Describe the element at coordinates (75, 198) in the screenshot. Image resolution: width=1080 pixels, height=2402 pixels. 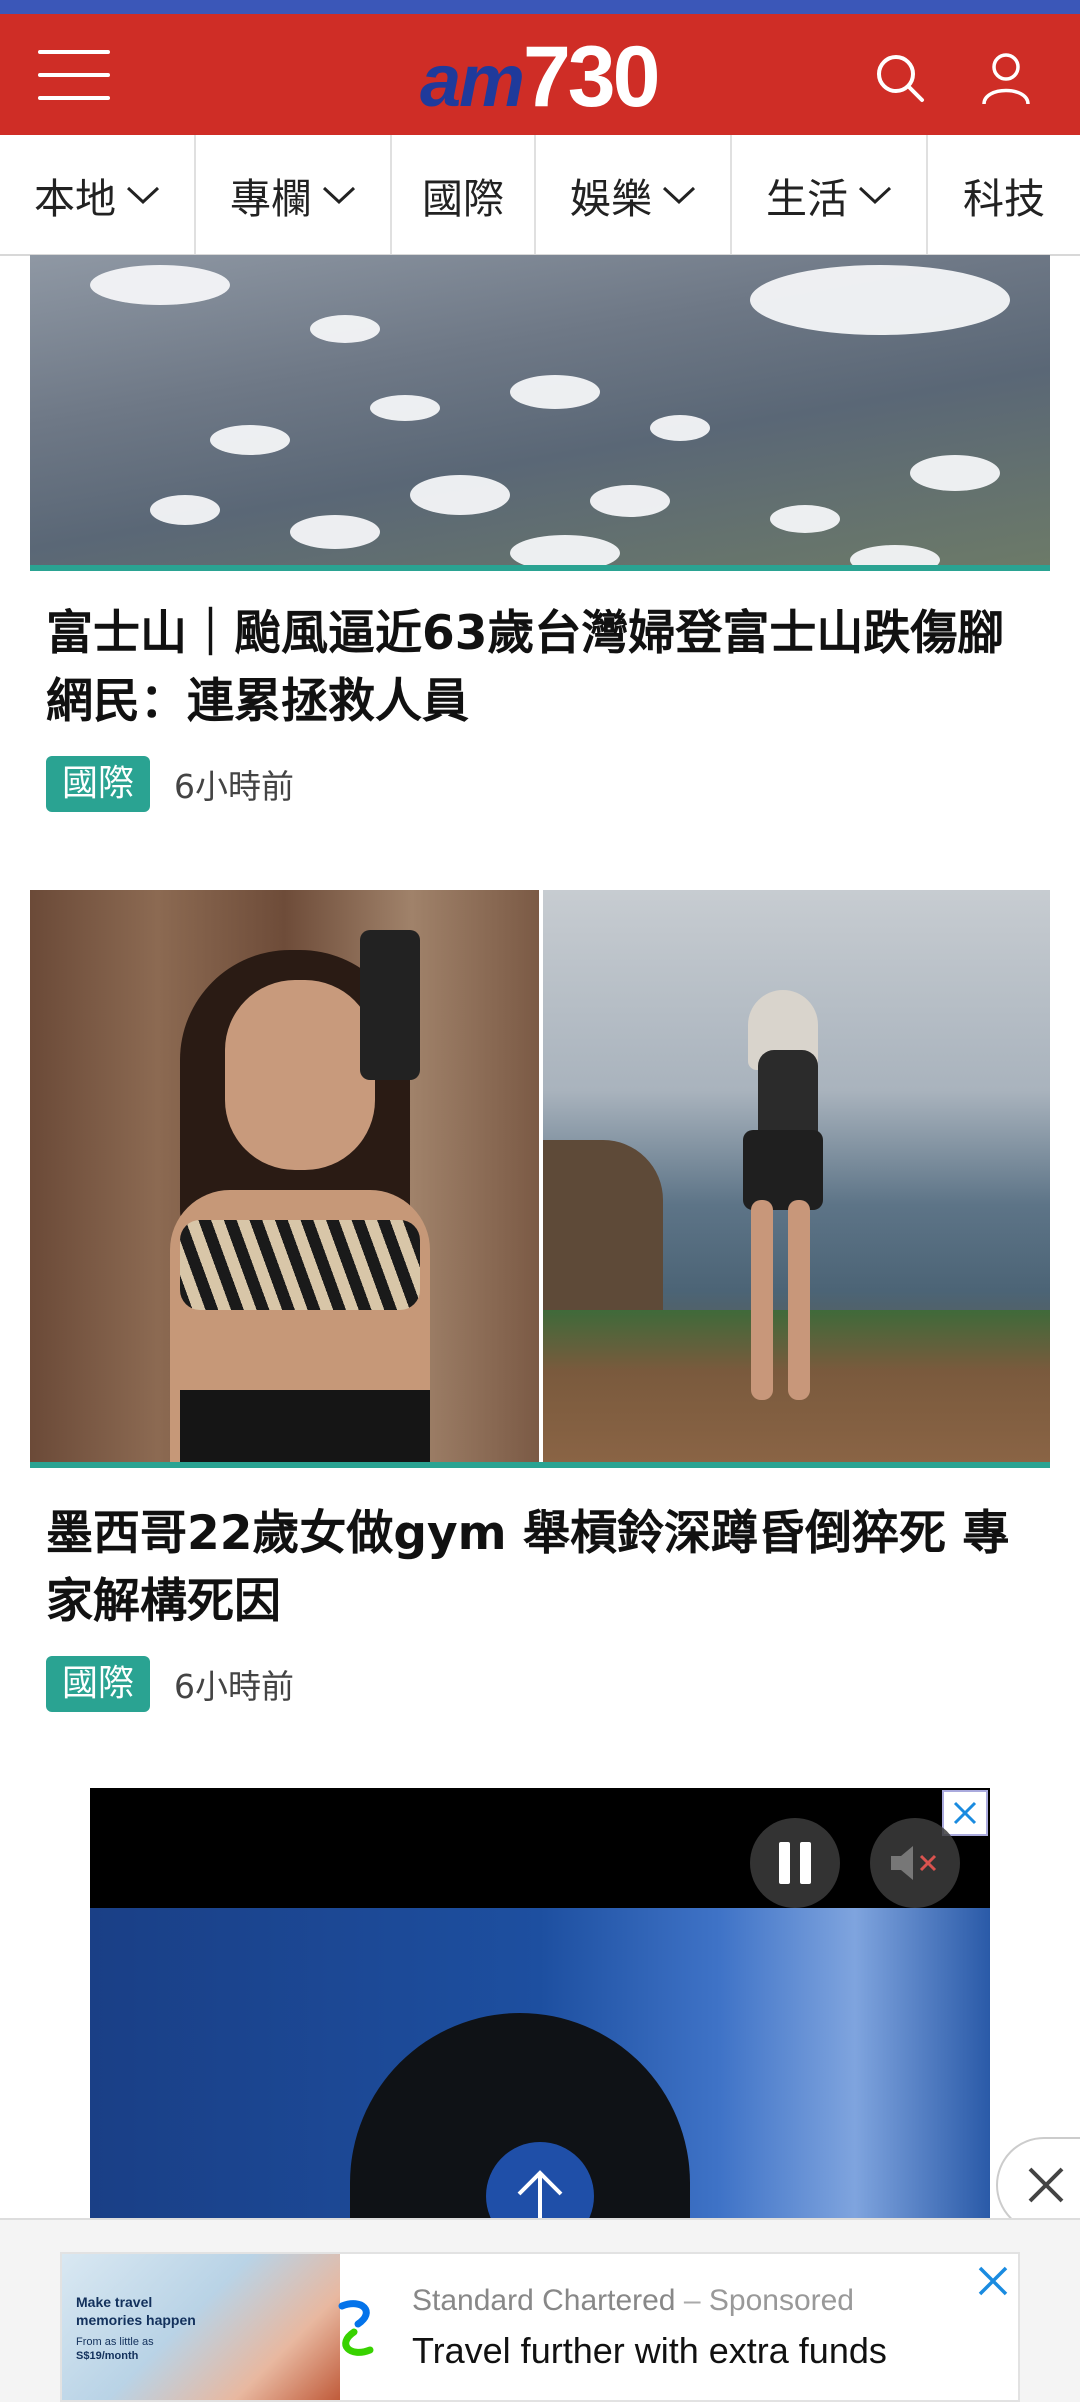
I see `nav-item-label: 本地` at that location.